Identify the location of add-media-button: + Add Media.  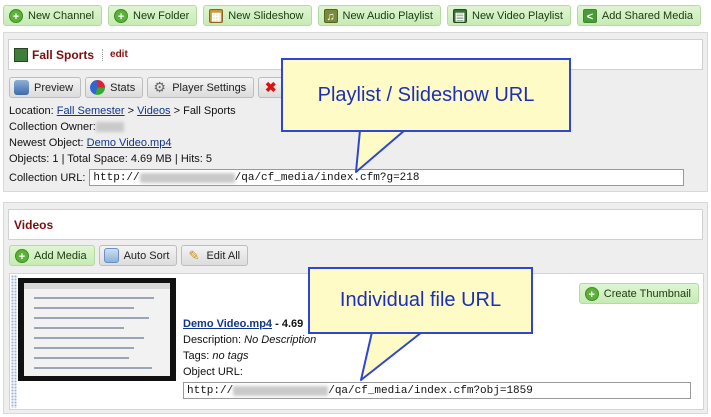
(52, 255).